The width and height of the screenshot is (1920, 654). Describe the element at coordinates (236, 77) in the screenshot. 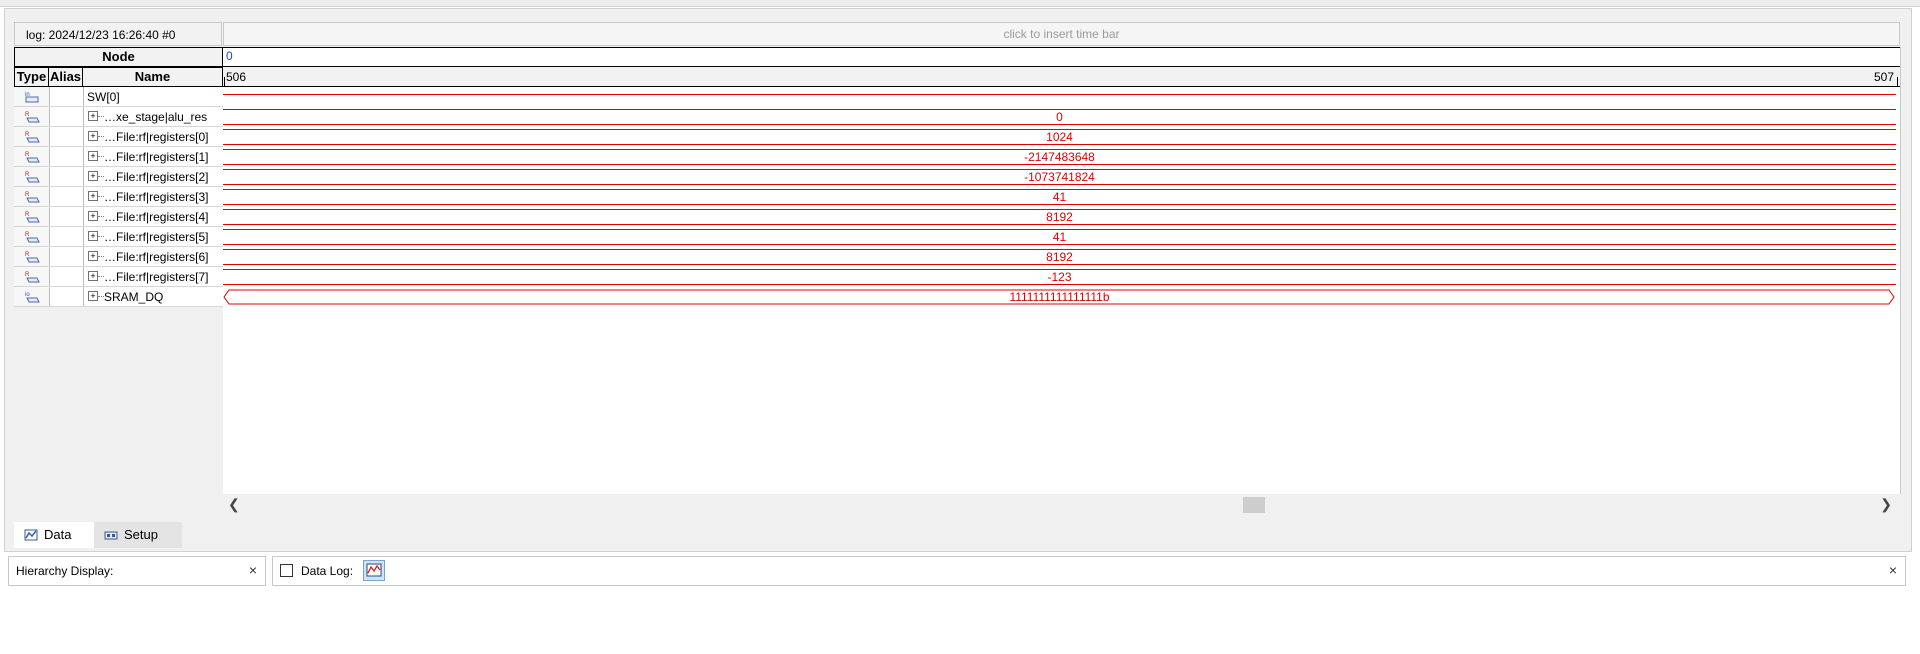

I see `scale-left-label: 506` at that location.